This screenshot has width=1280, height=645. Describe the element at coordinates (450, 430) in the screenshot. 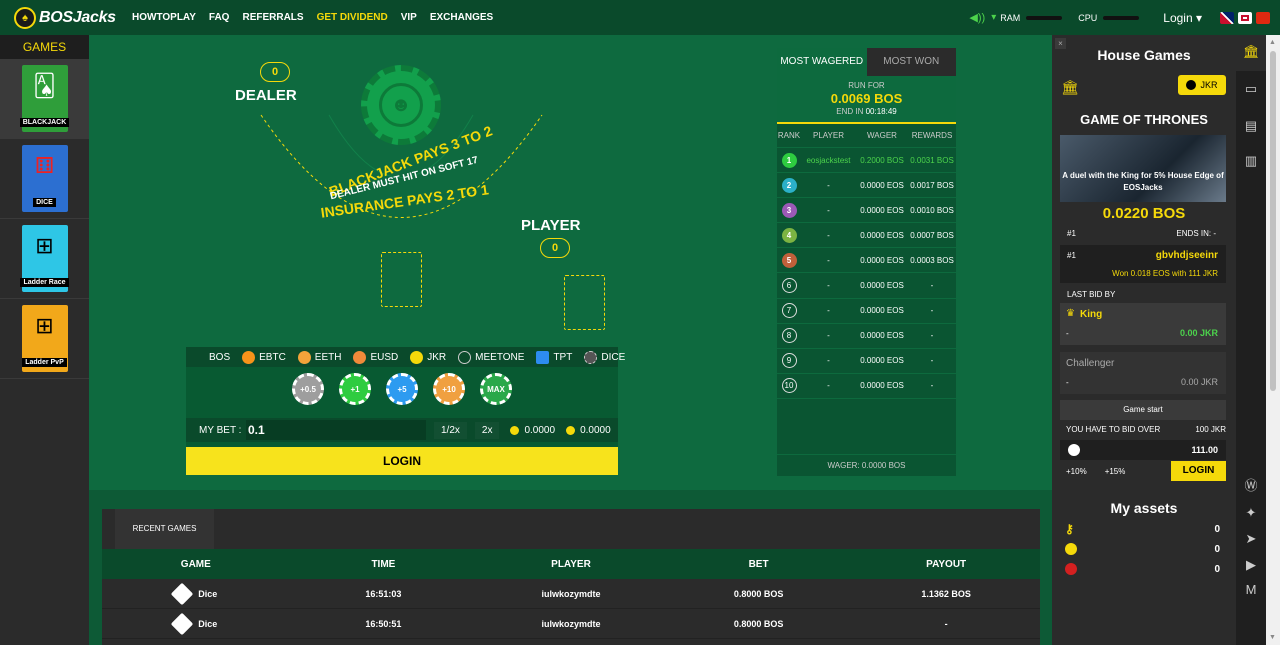

I see `half-bet-button: 1/2x` at that location.